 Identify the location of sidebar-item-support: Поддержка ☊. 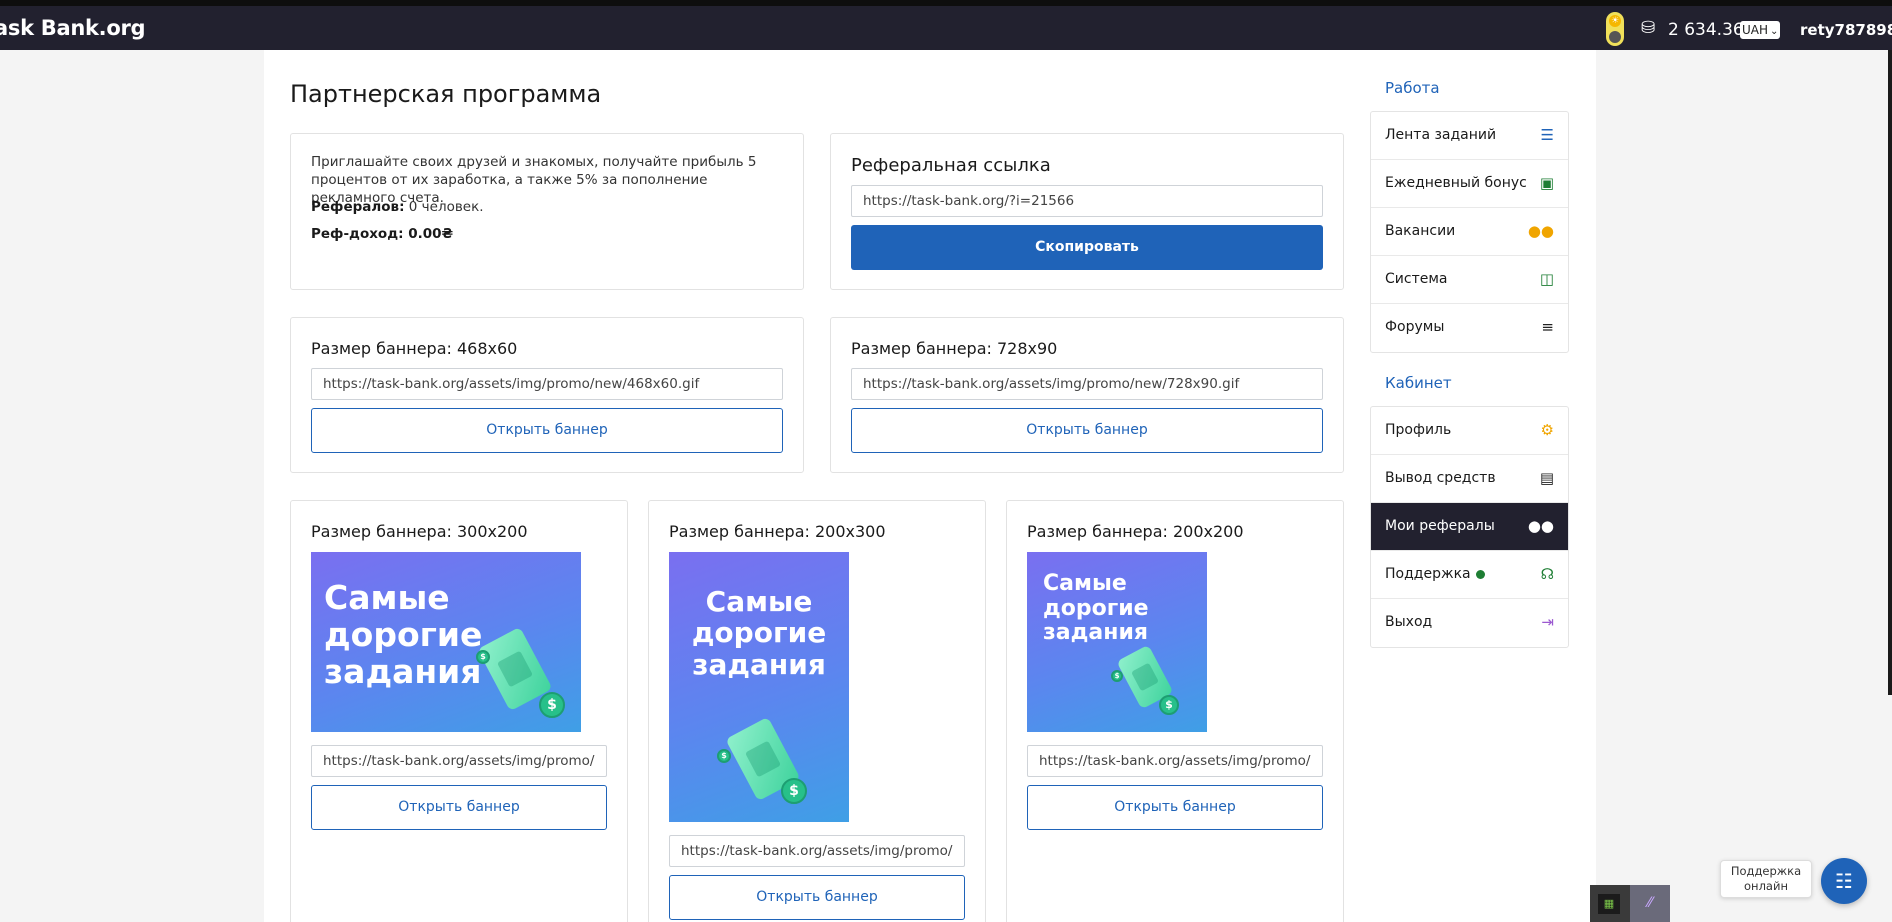
(1469, 575).